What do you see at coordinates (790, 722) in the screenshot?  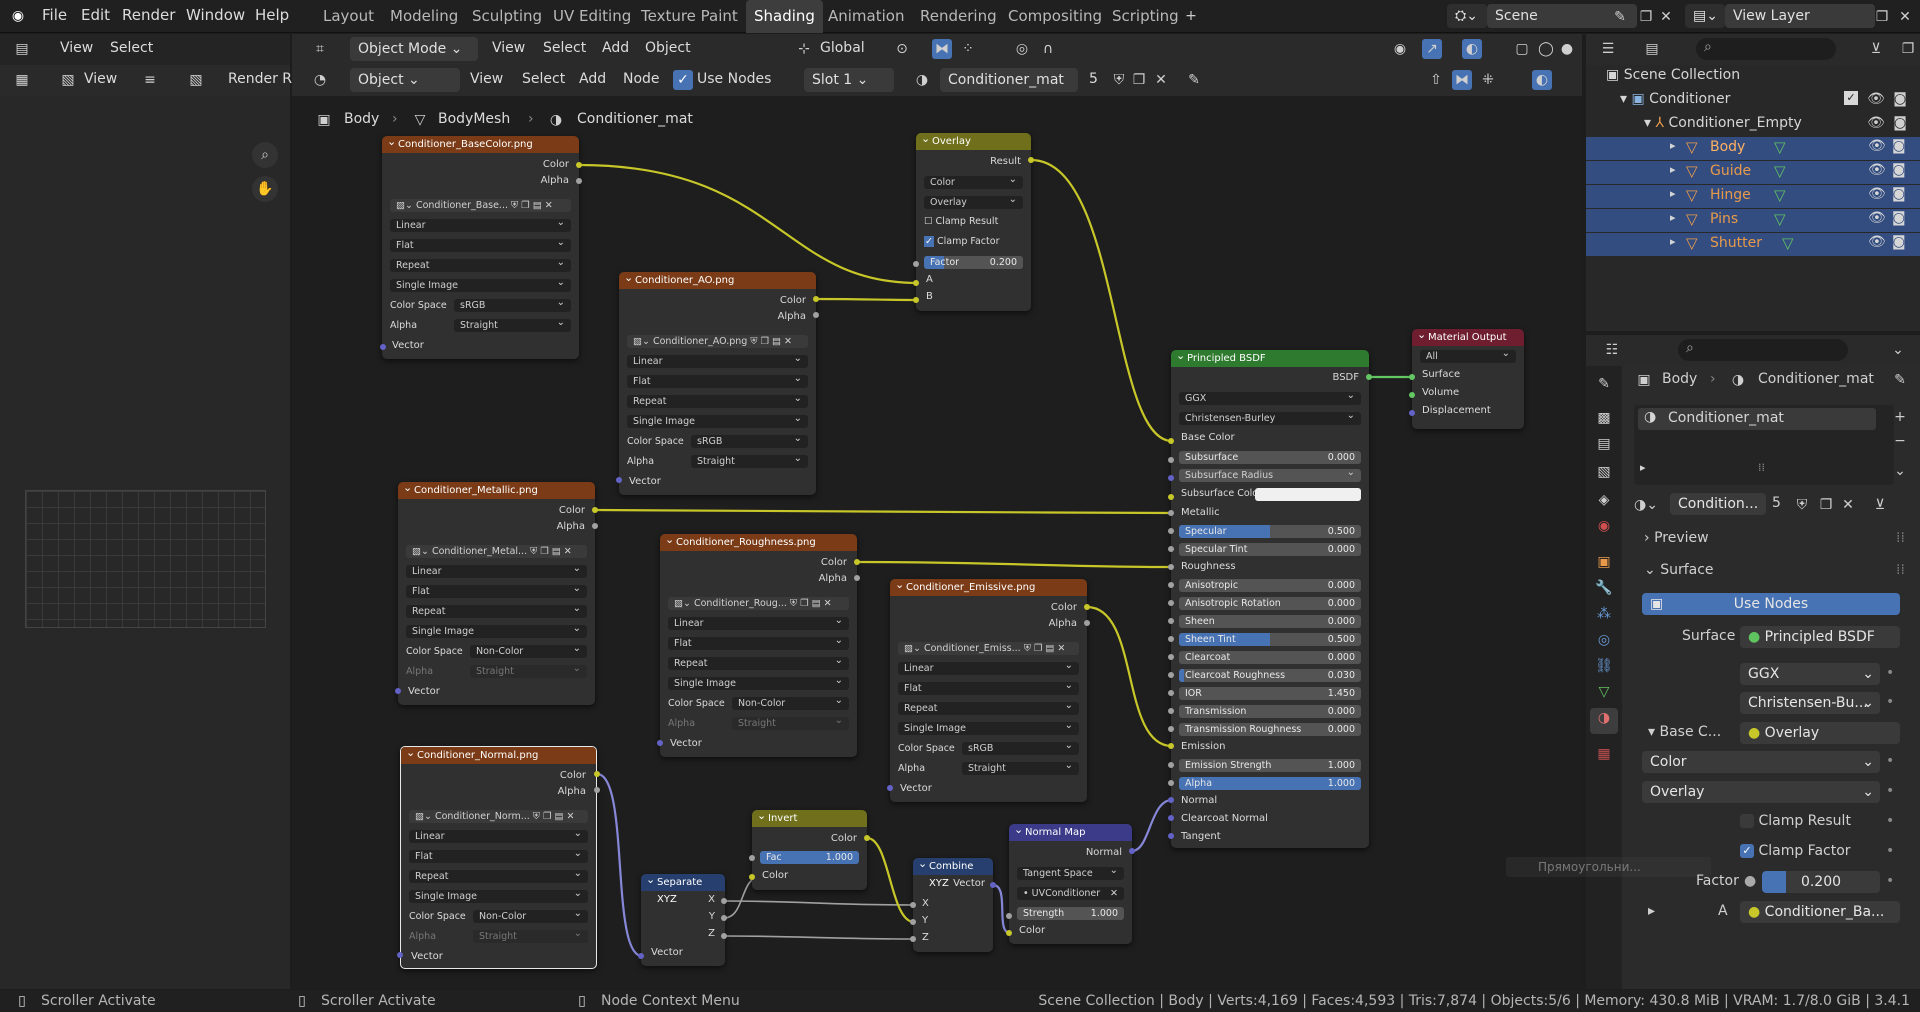 I see `roughness-alpha-mode: Straight` at bounding box center [790, 722].